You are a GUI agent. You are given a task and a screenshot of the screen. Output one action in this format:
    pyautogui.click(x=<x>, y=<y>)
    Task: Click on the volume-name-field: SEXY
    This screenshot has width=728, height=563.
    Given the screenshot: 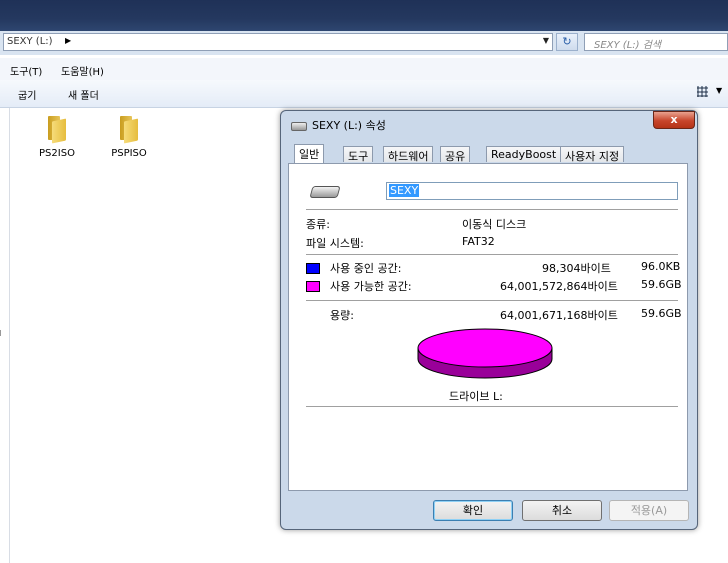 What is the action you would take?
    pyautogui.click(x=532, y=191)
    